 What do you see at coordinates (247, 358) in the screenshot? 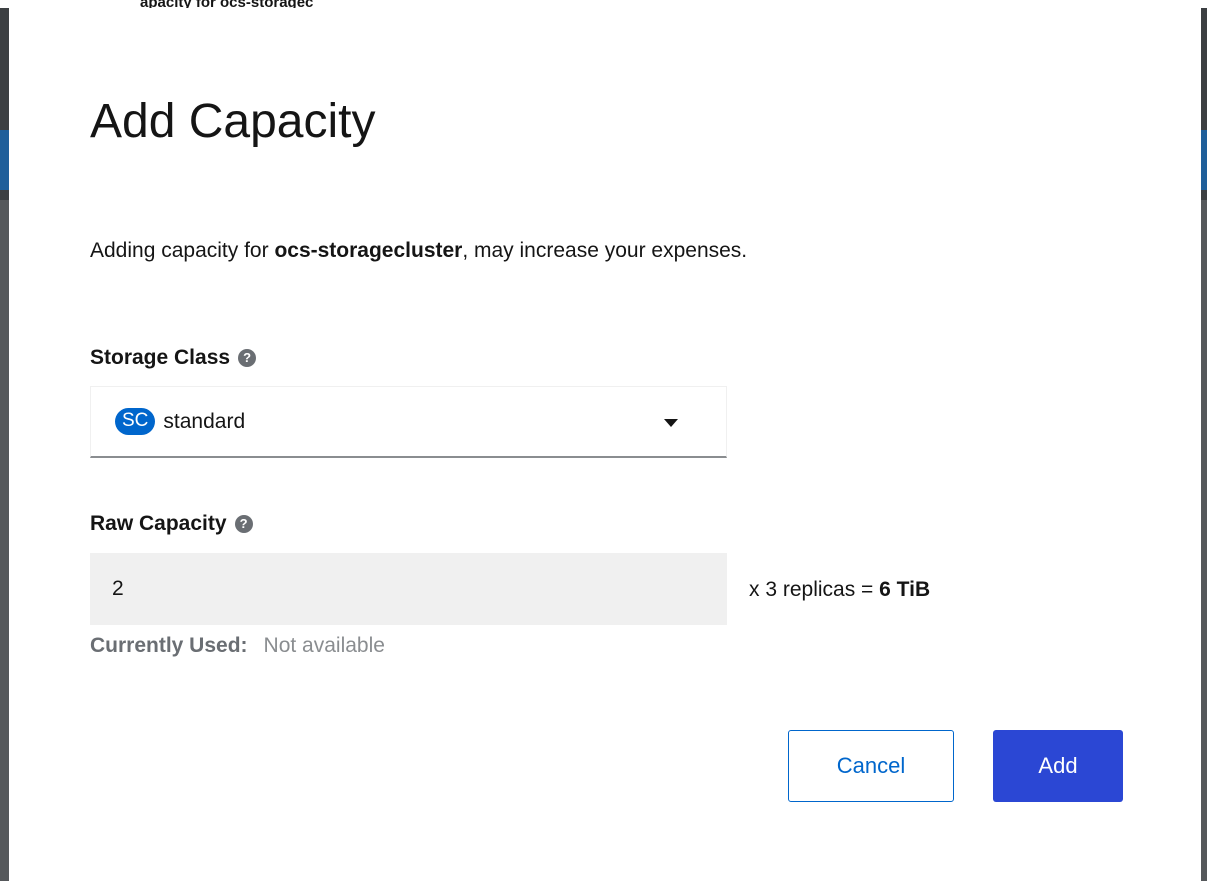
I see `storage-class-help-icon: ?` at bounding box center [247, 358].